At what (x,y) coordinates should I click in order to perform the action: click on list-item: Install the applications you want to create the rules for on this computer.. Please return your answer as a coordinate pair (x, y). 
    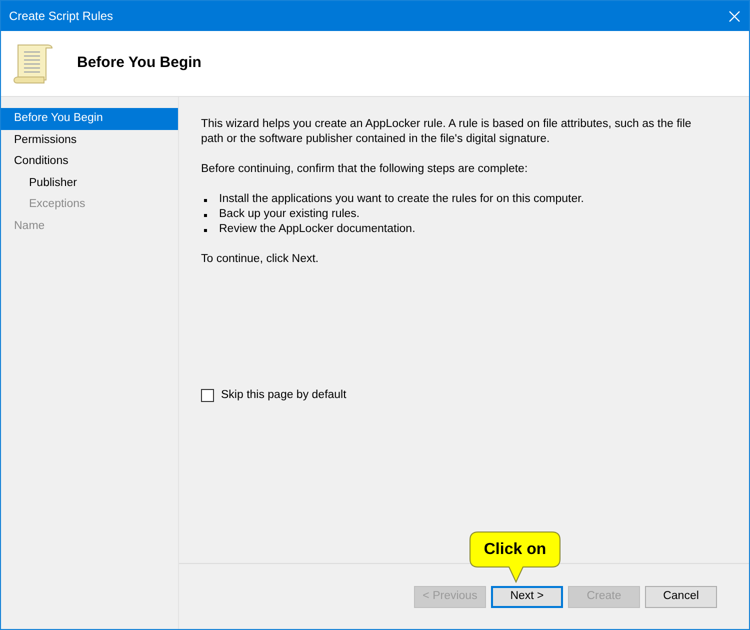
    Looking at the image, I should click on (401, 199).